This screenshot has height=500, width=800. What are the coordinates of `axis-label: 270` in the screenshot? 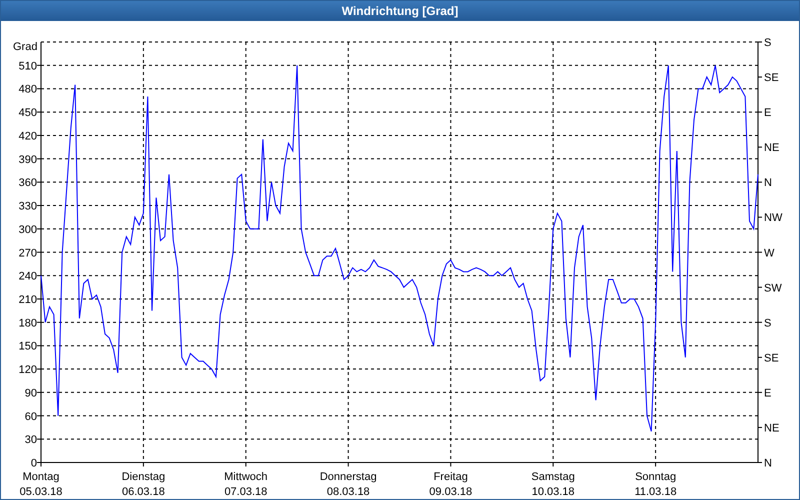 It's located at (27, 253).